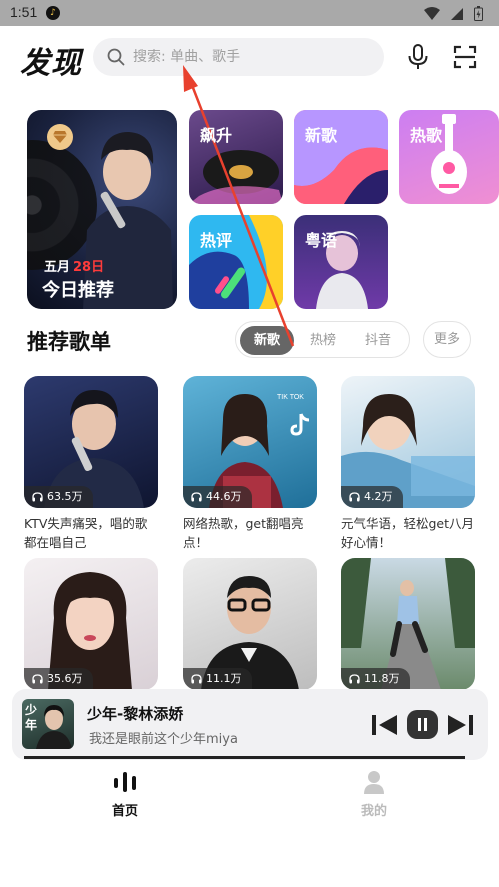 Image resolution: width=499 pixels, height=887 pixels. What do you see at coordinates (341, 262) in the screenshot?
I see `tile-cantonese: 粤语` at bounding box center [341, 262].